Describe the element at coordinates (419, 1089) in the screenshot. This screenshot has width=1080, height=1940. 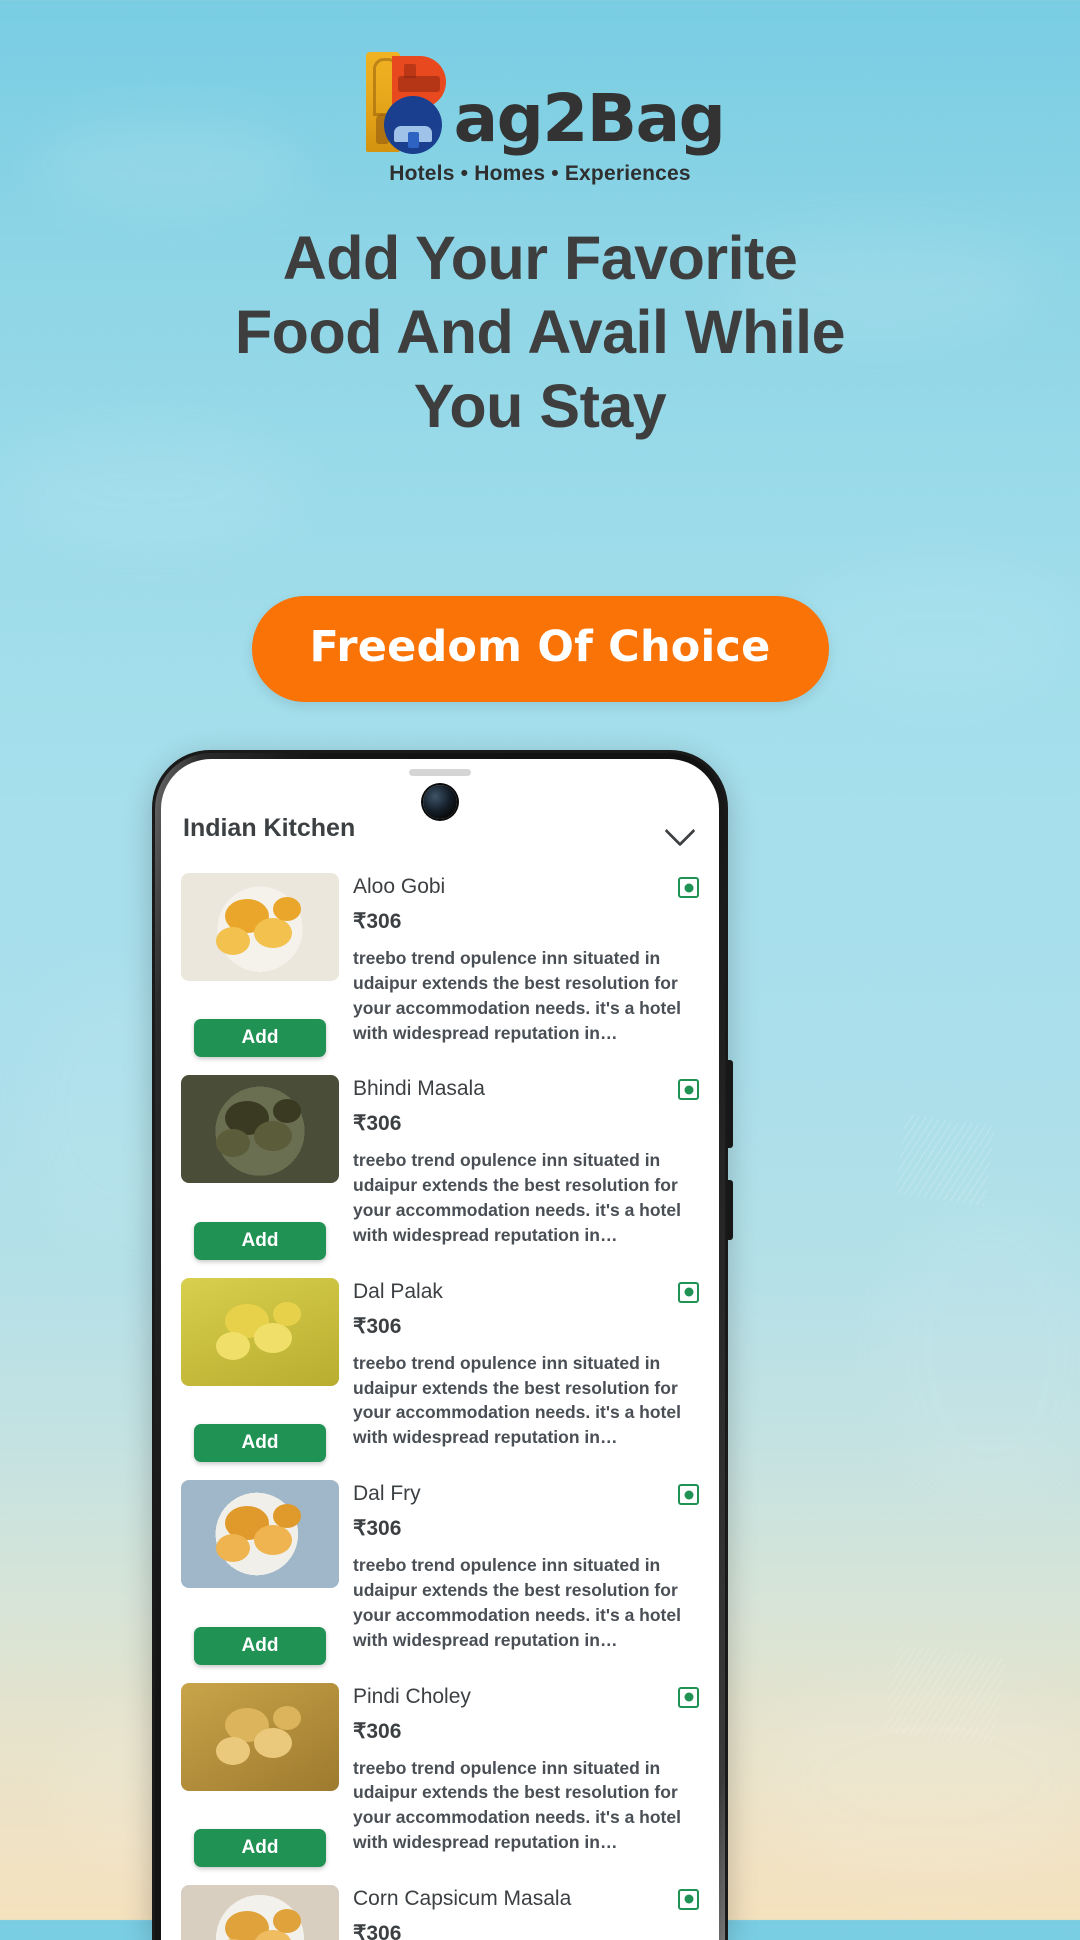
I see `dish-name: Bhindi Masala` at that location.